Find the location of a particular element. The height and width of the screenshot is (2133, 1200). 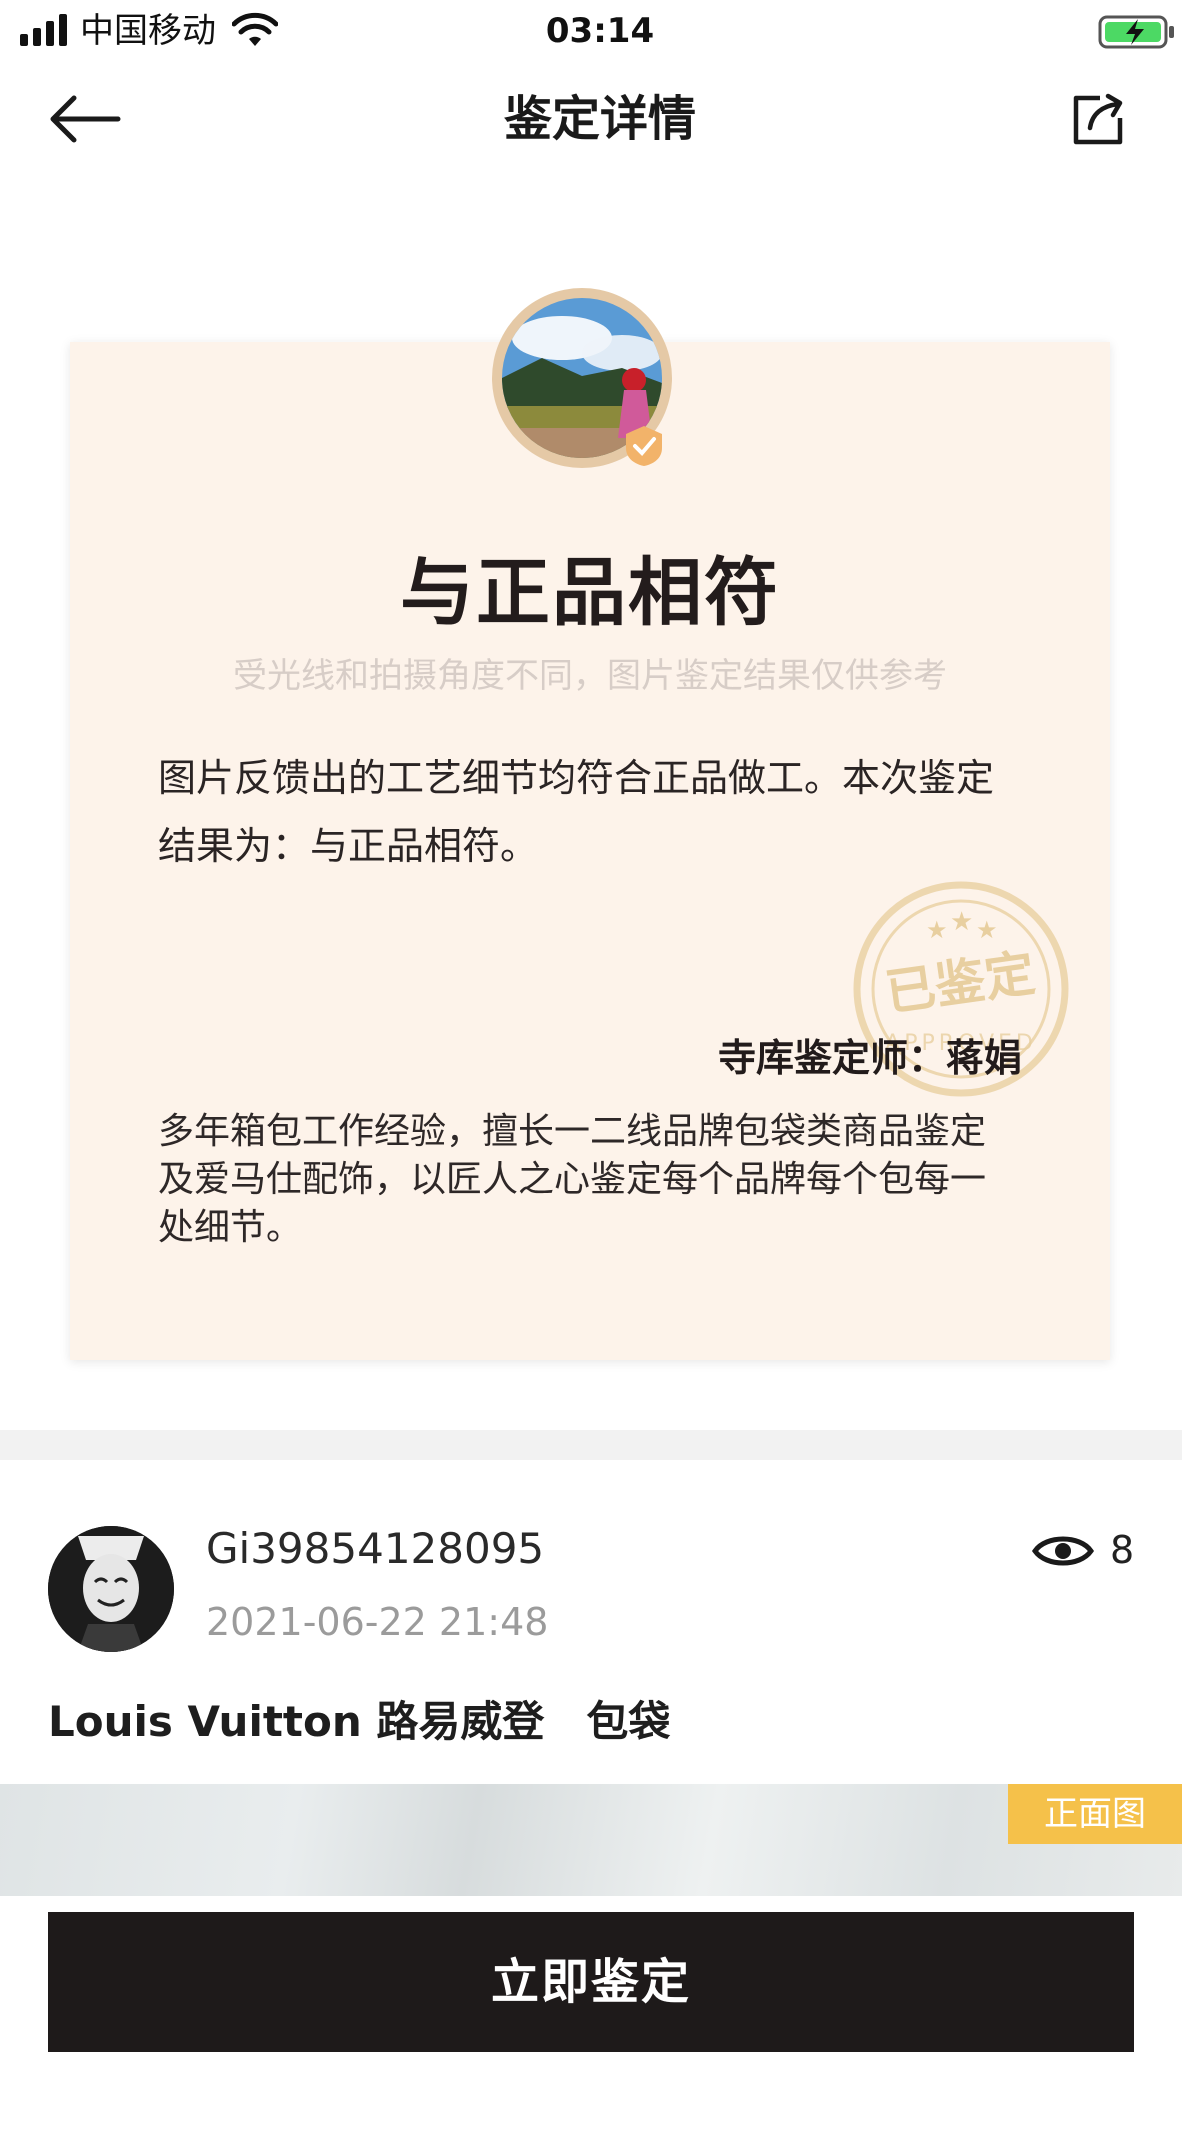

cellular-signal-icon is located at coordinates (43, 30).